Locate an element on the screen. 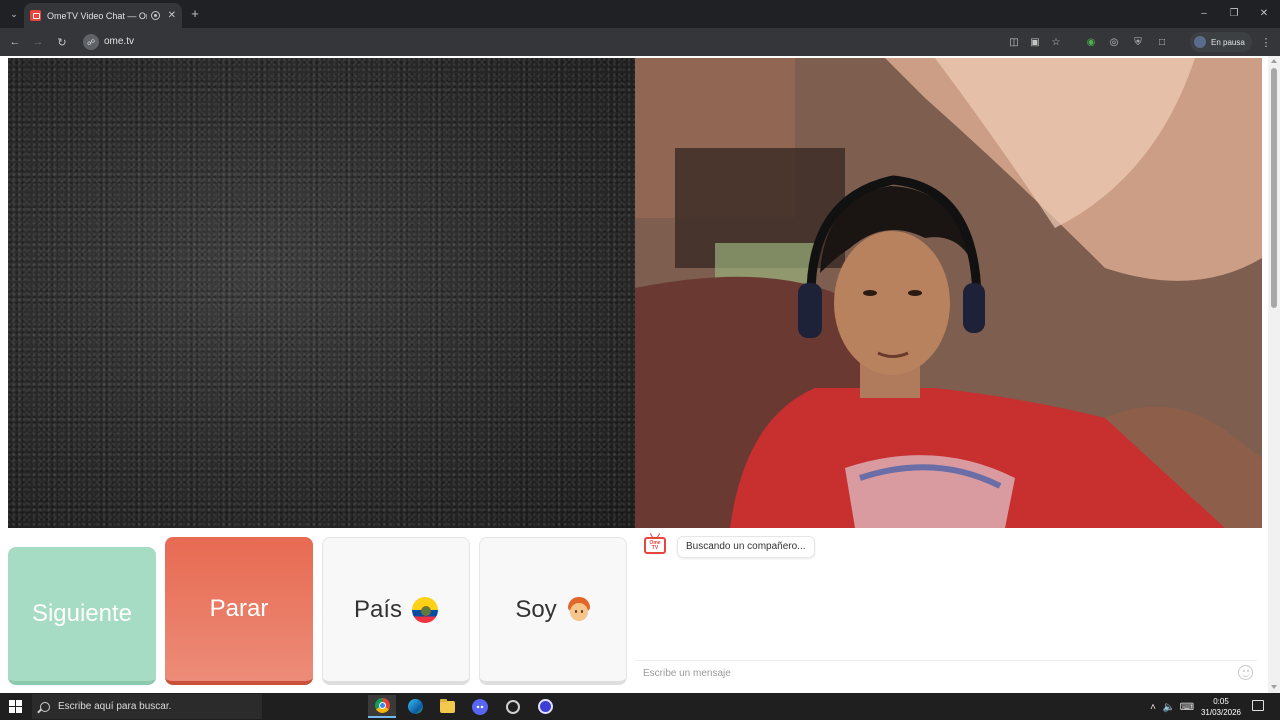  settings-taskbar-button is located at coordinates (513, 706).